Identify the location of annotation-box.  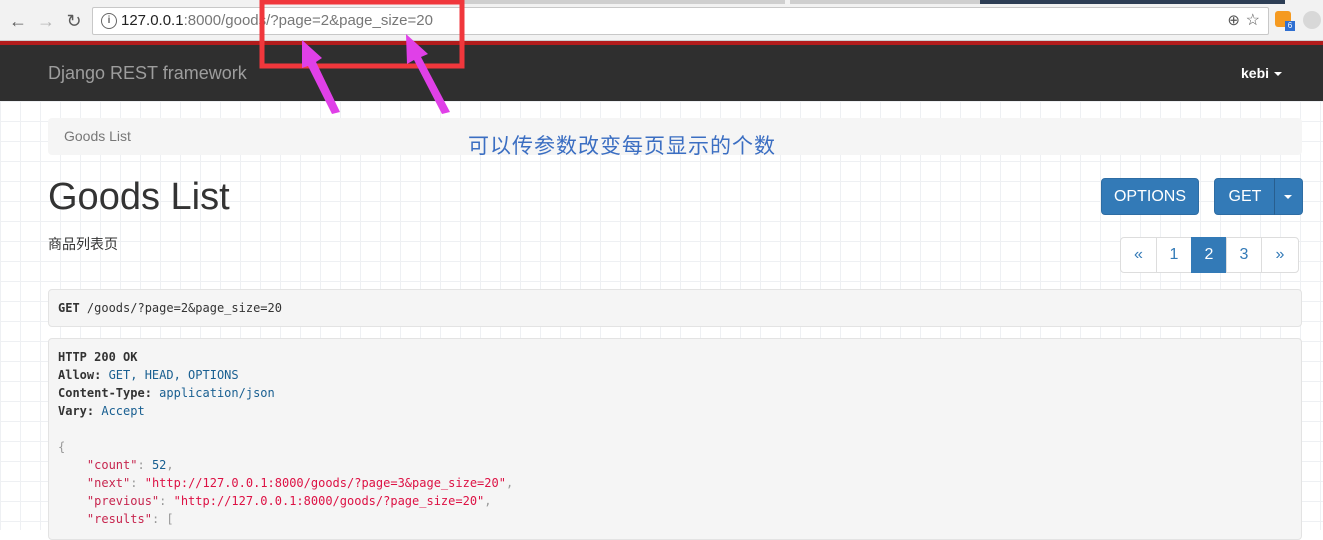
(362, 34).